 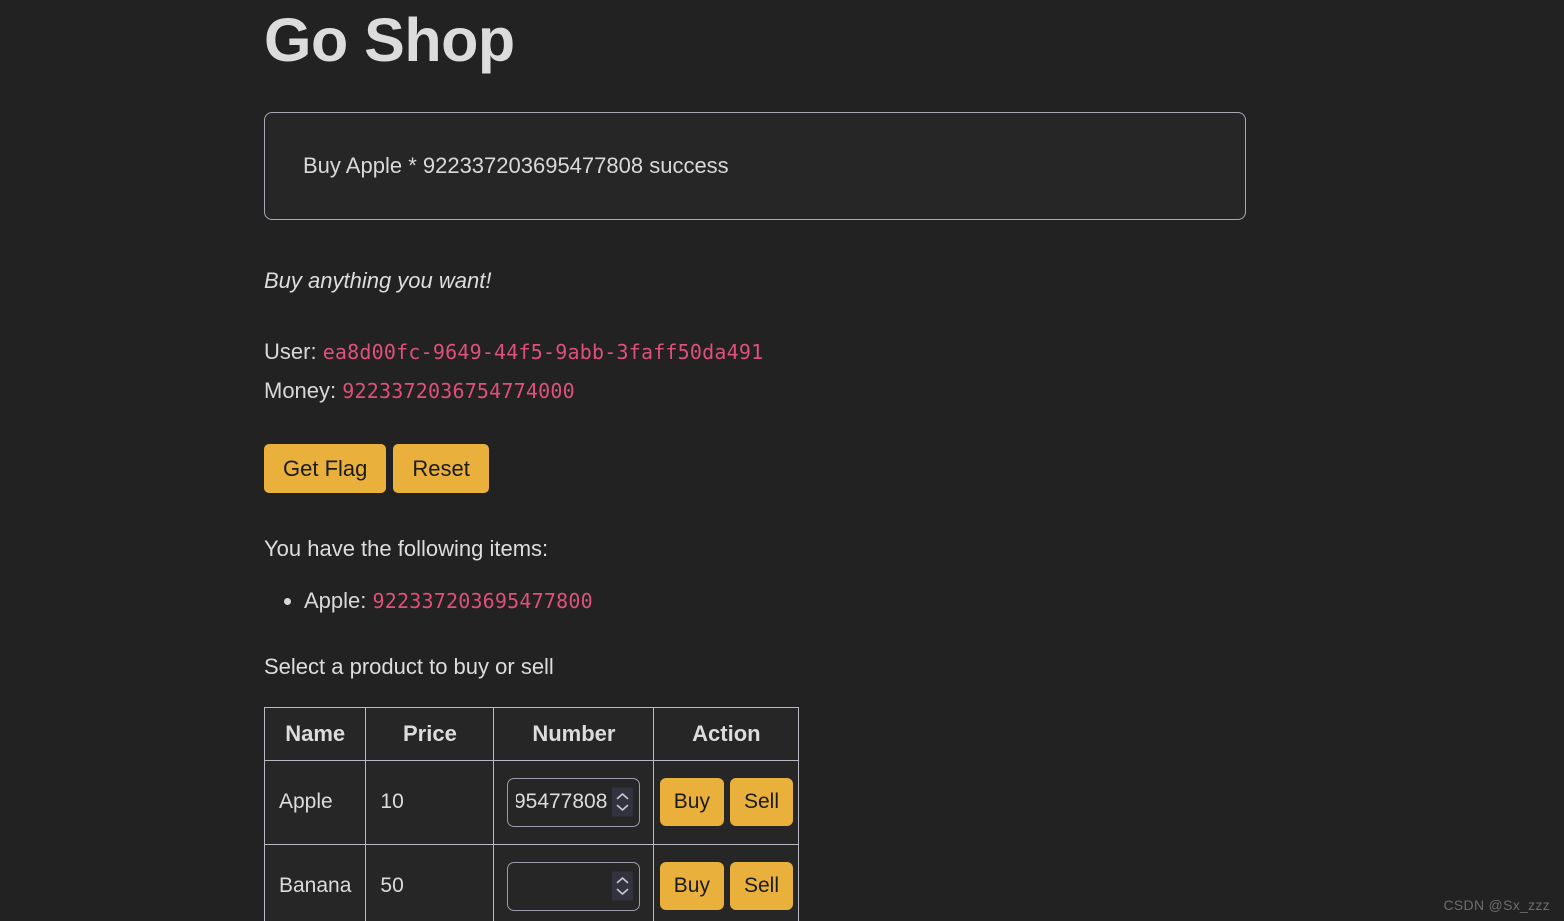 I want to click on column-header-number: Number, so click(x=574, y=733).